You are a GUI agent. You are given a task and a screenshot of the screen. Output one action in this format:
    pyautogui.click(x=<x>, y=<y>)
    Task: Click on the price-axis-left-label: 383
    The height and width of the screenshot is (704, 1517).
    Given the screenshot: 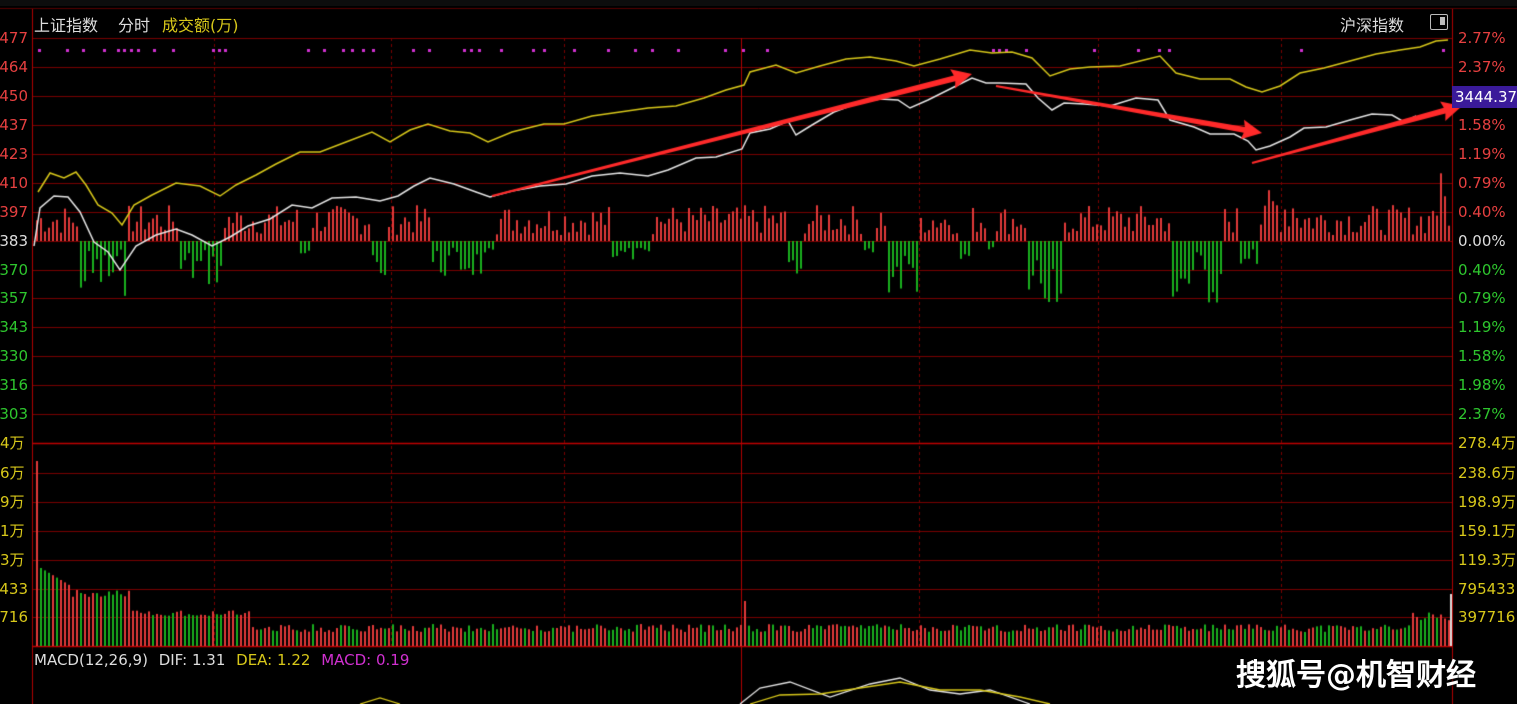 What is the action you would take?
    pyautogui.click(x=14, y=241)
    